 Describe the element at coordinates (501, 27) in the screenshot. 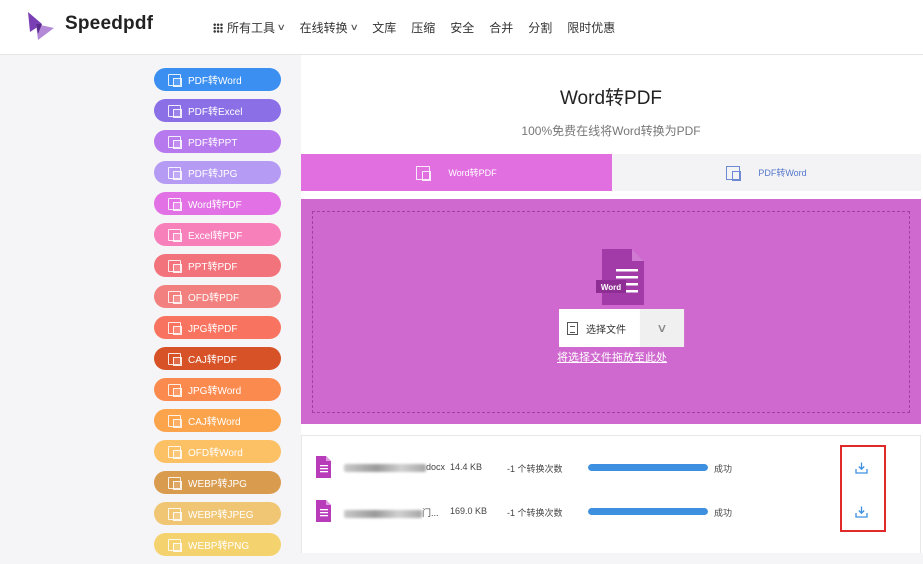

I see `nav-merge: 合并` at that location.